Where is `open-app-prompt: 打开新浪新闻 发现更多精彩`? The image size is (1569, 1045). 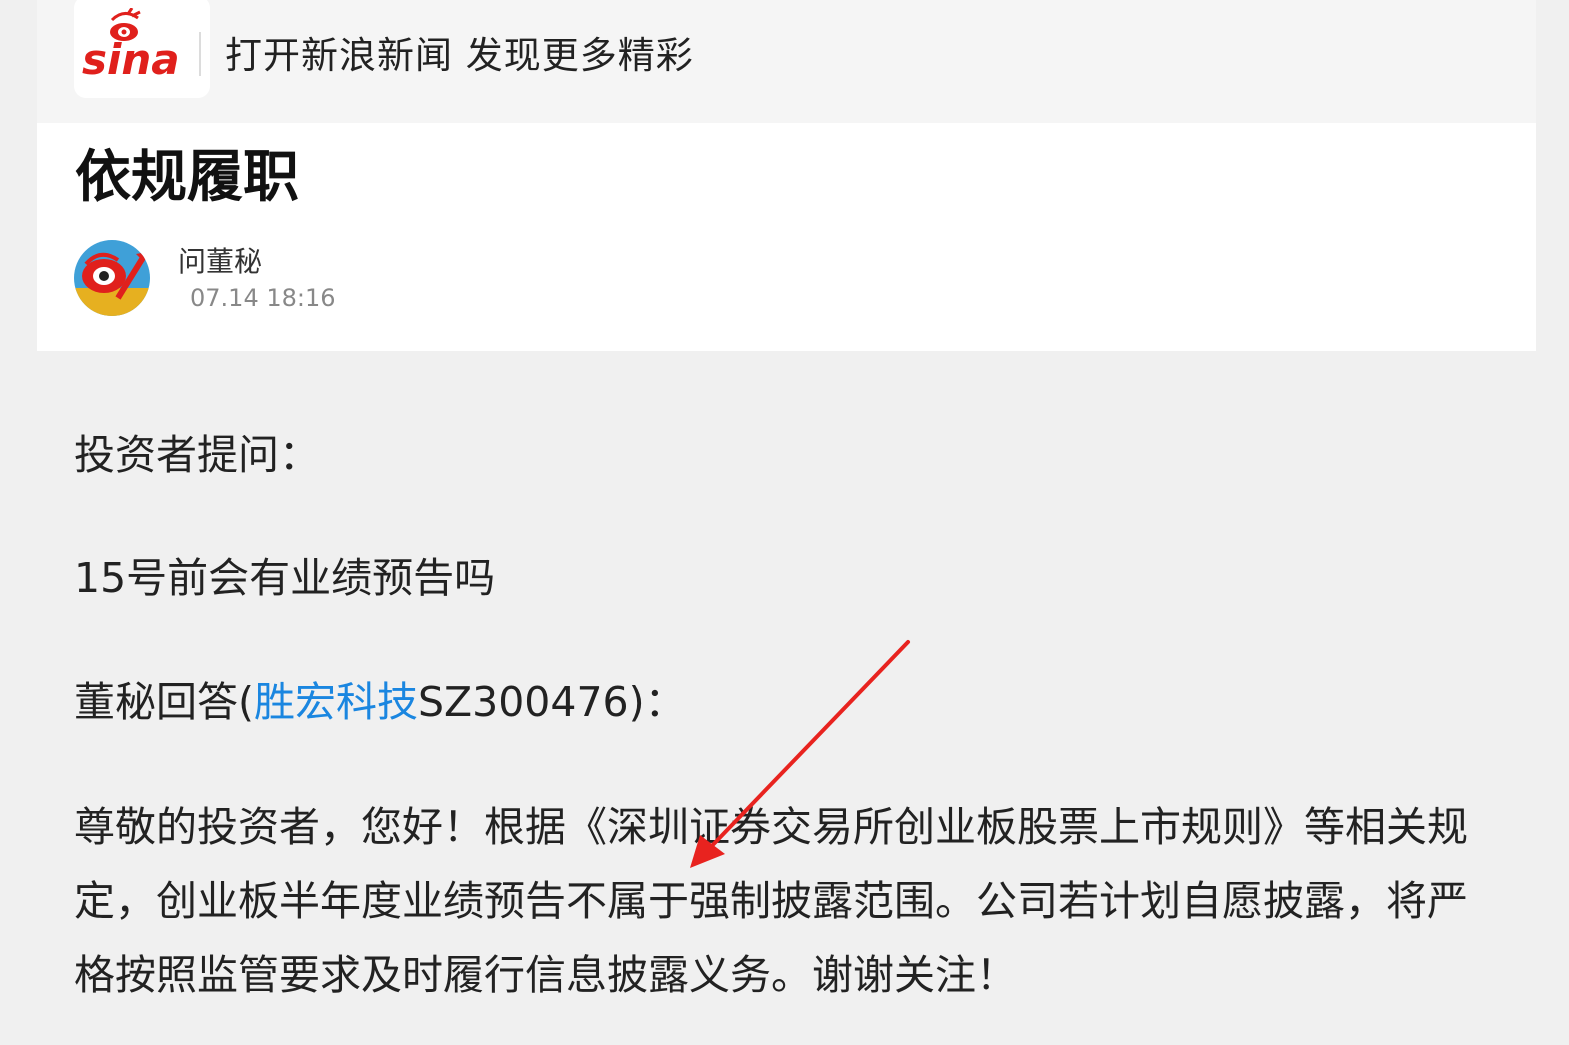
open-app-prompt: 打开新浪新闻 发现更多精彩 is located at coordinates (459, 56).